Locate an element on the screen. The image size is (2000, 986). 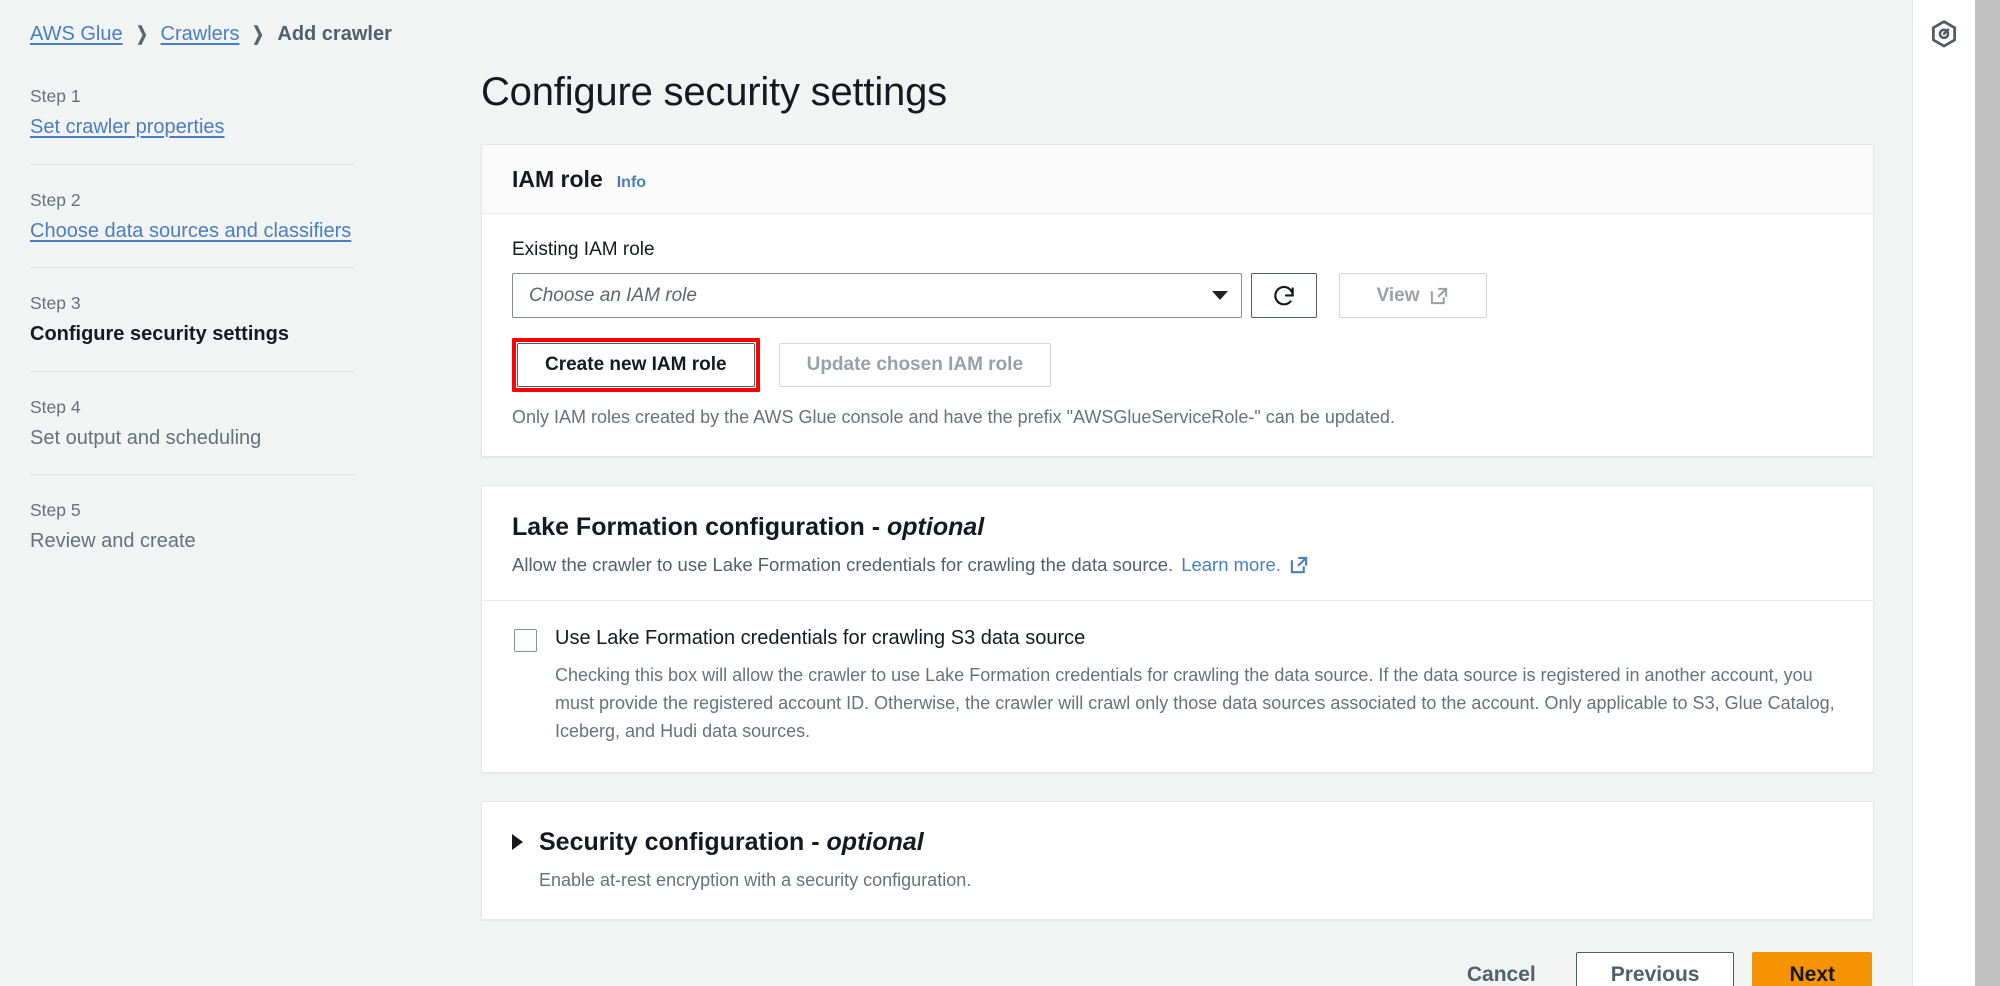
chevron-down-icon is located at coordinates (1220, 296).